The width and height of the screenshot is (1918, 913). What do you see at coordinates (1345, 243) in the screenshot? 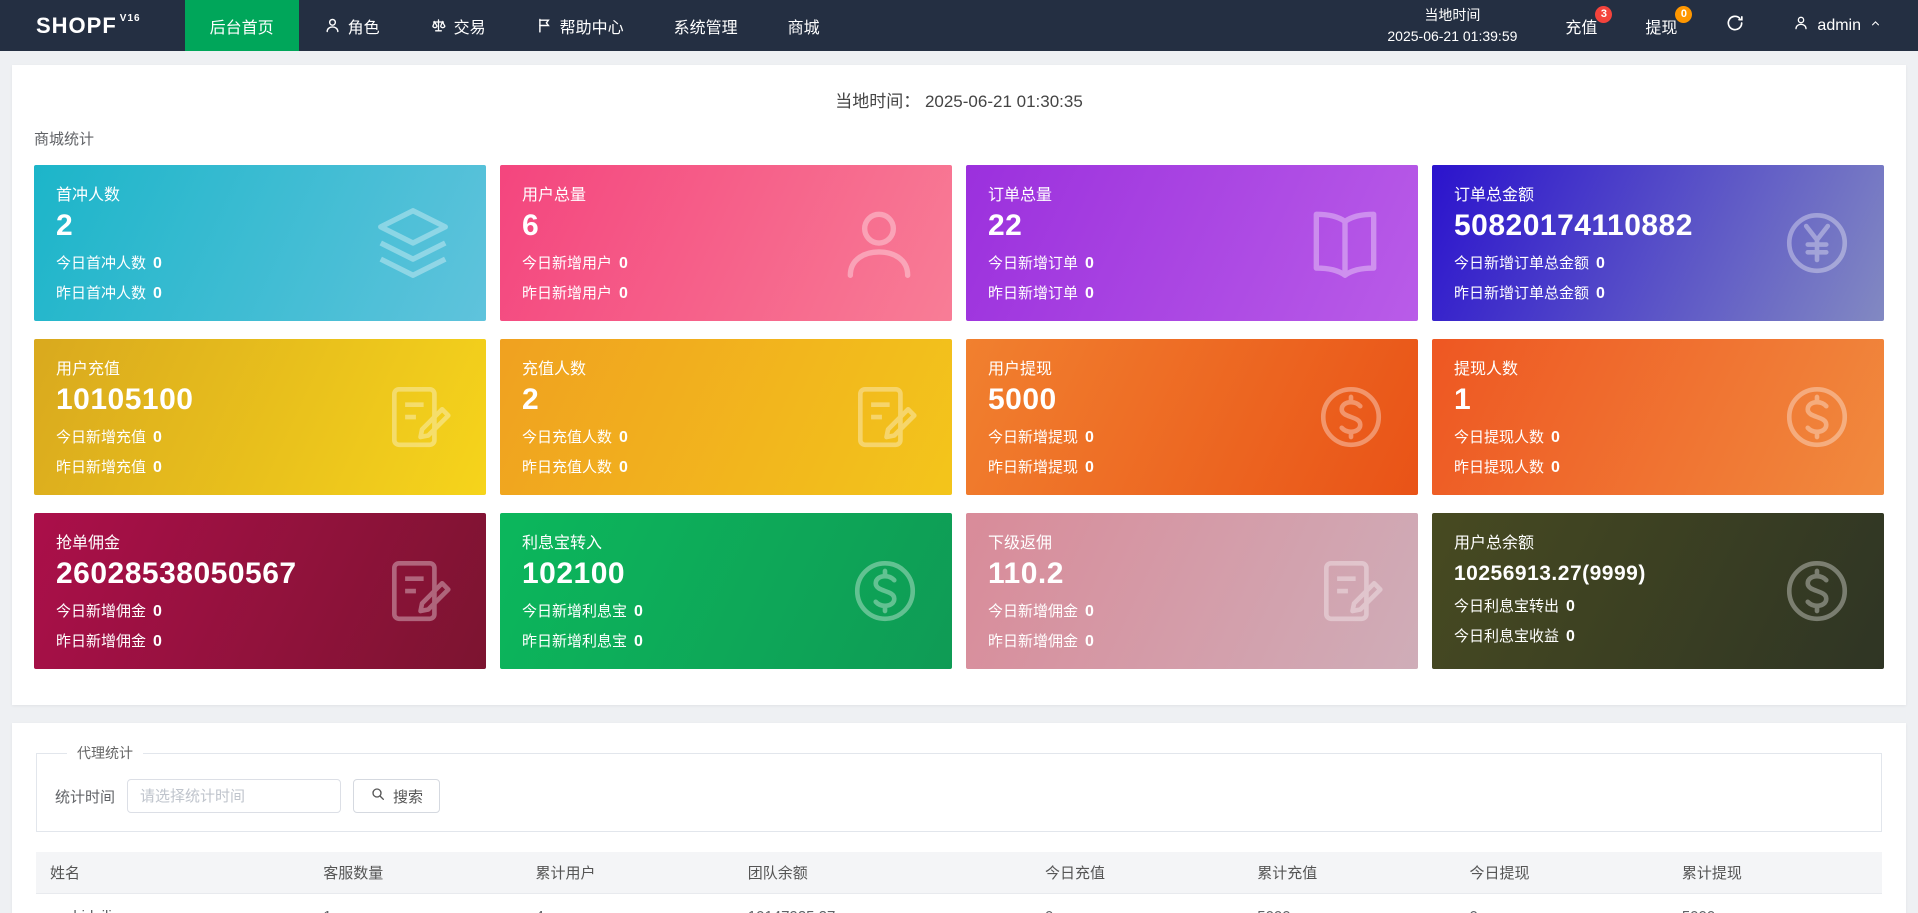
I see `book-icon` at bounding box center [1345, 243].